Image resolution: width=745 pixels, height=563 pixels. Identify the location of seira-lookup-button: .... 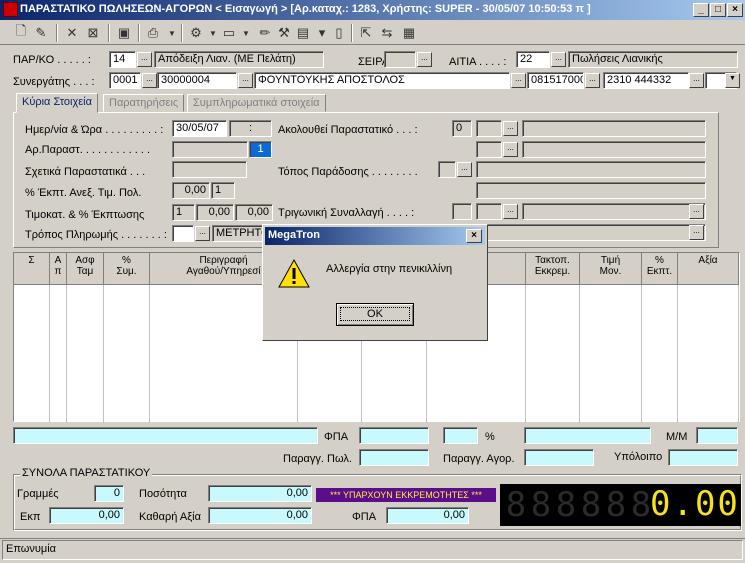
(424, 59).